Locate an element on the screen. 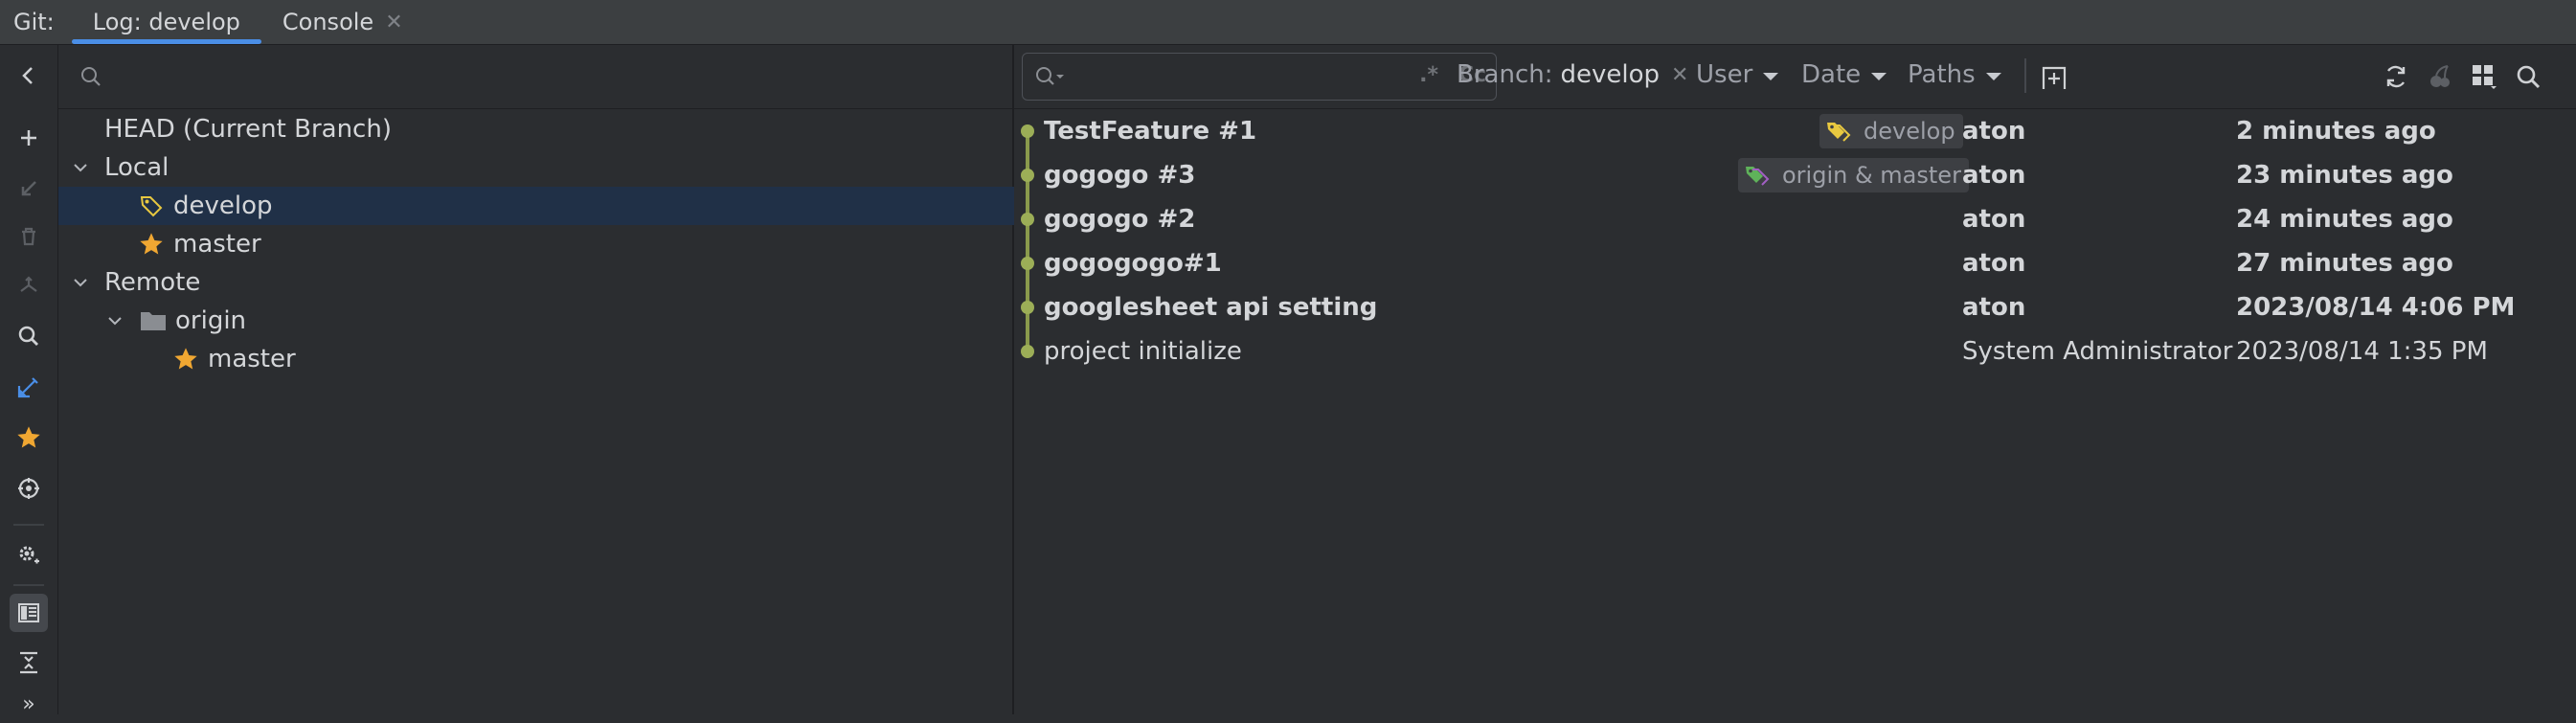 The image size is (2576, 723). branch-filter-value: develop is located at coordinates (1610, 74).